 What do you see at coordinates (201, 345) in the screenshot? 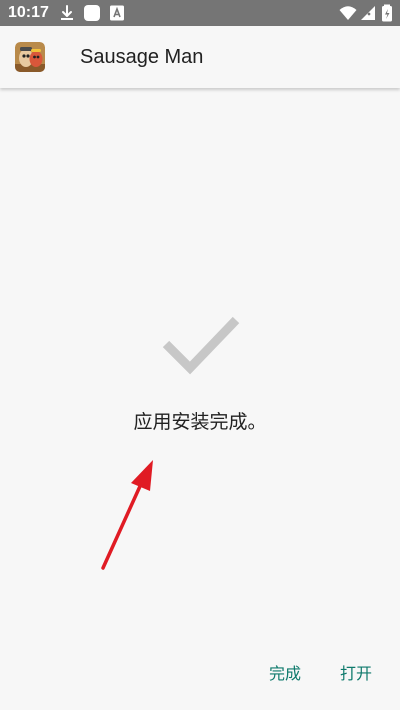
I see `check-icon` at bounding box center [201, 345].